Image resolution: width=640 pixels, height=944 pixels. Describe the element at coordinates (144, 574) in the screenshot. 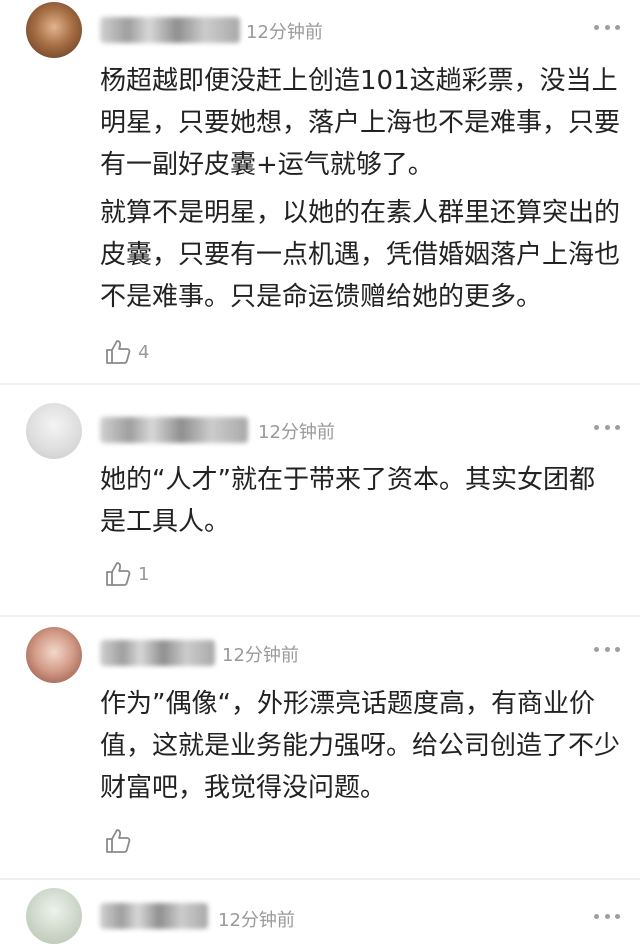

I see `like-count: 1` at that location.